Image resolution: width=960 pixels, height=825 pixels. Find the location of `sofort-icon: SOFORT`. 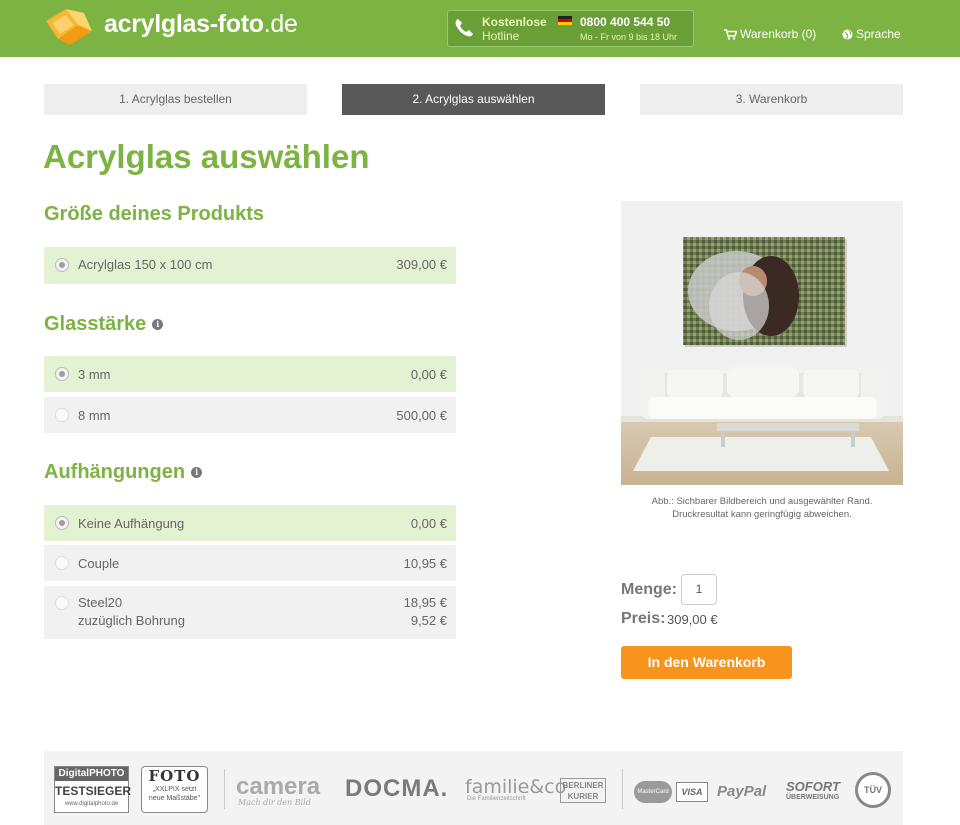

sofort-icon: SOFORT is located at coordinates (813, 786).